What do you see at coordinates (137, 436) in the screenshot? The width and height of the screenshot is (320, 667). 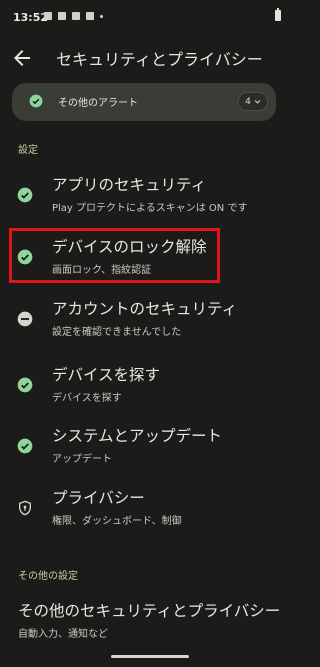 I see `settings-item-title: システムとアップデート` at bounding box center [137, 436].